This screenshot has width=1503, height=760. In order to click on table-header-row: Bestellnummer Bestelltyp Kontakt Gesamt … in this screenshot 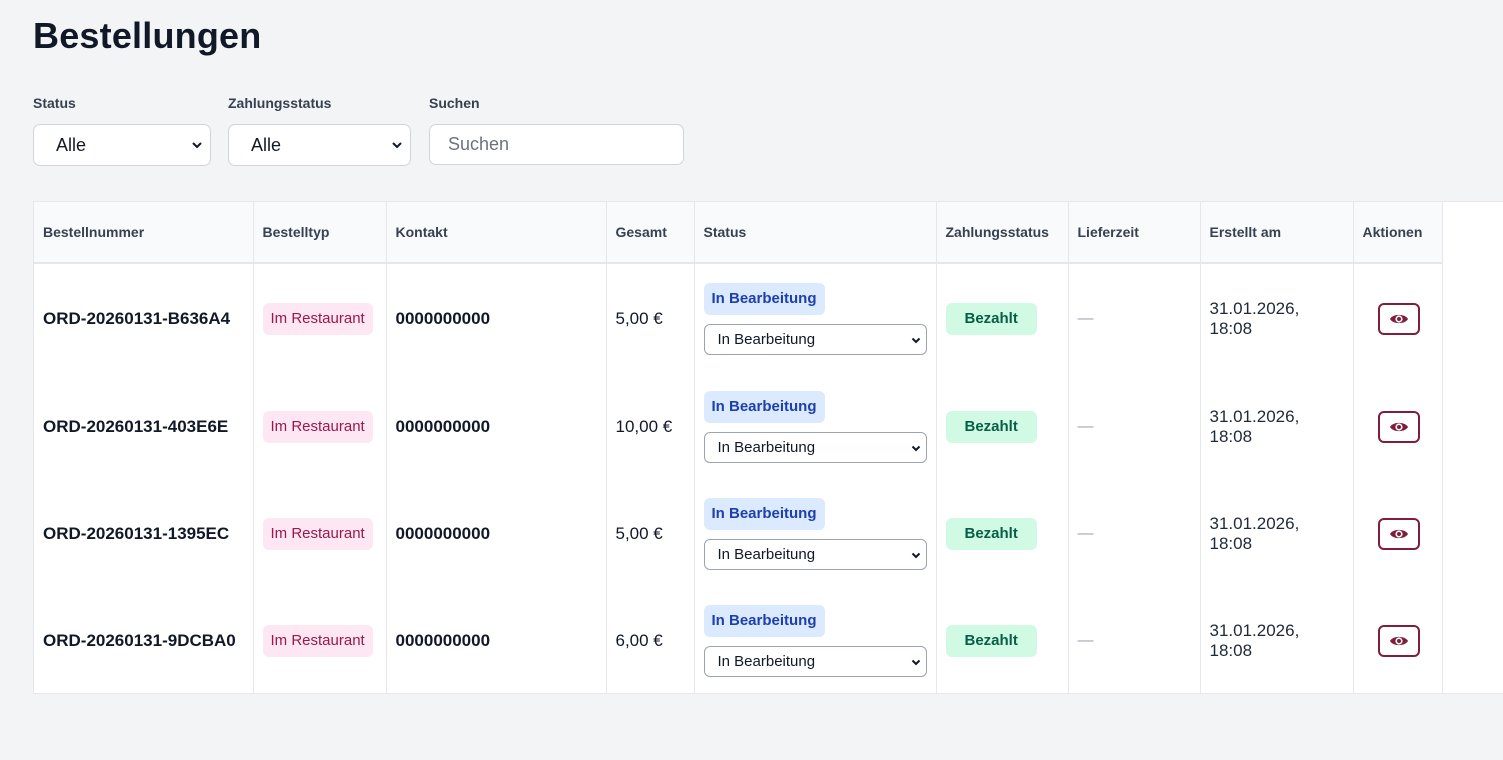, I will do `click(738, 233)`.